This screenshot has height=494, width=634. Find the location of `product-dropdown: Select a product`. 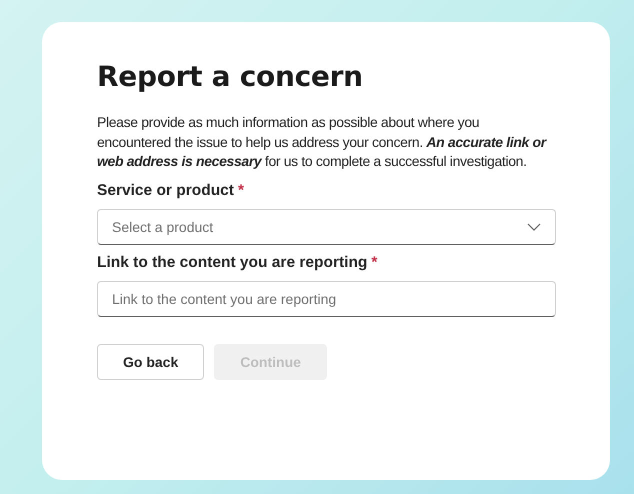

product-dropdown: Select a product is located at coordinates (326, 226).